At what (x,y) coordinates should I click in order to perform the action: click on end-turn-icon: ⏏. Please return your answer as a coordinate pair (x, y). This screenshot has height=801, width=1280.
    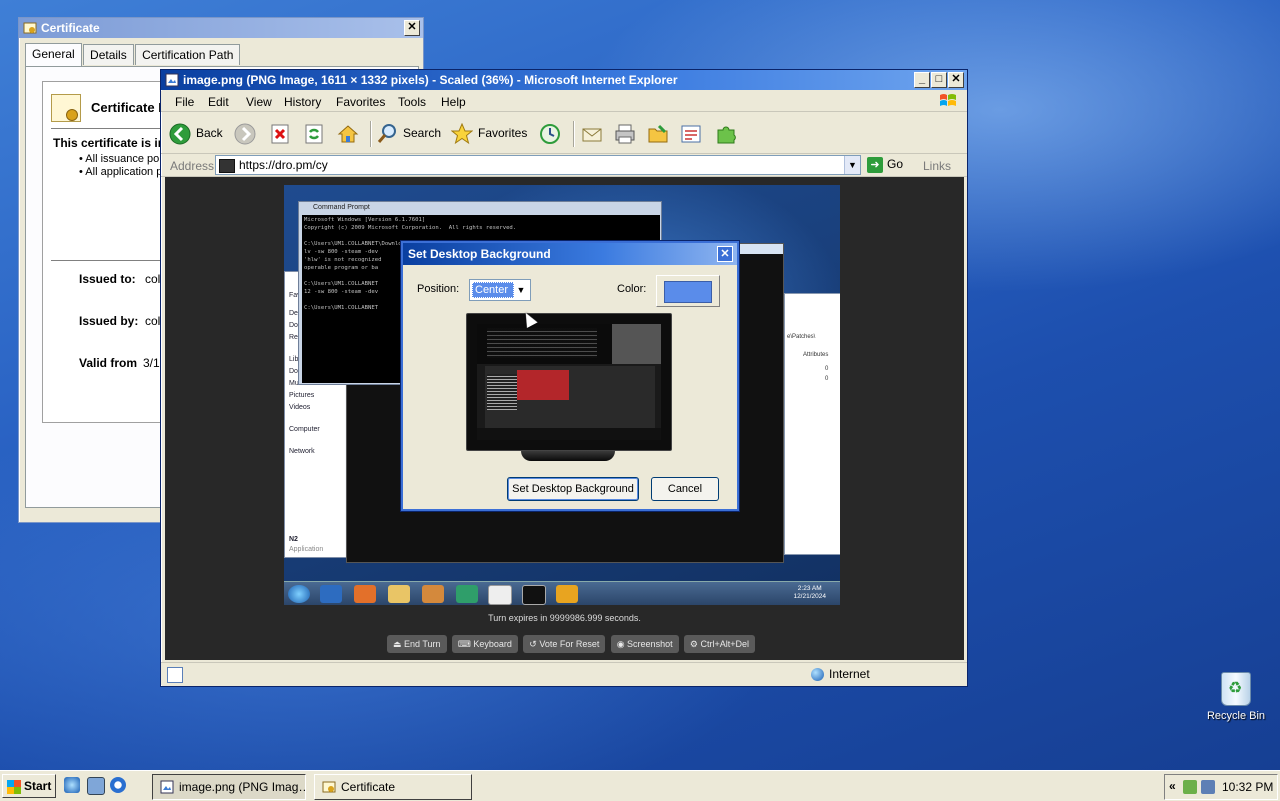
    Looking at the image, I should click on (399, 644).